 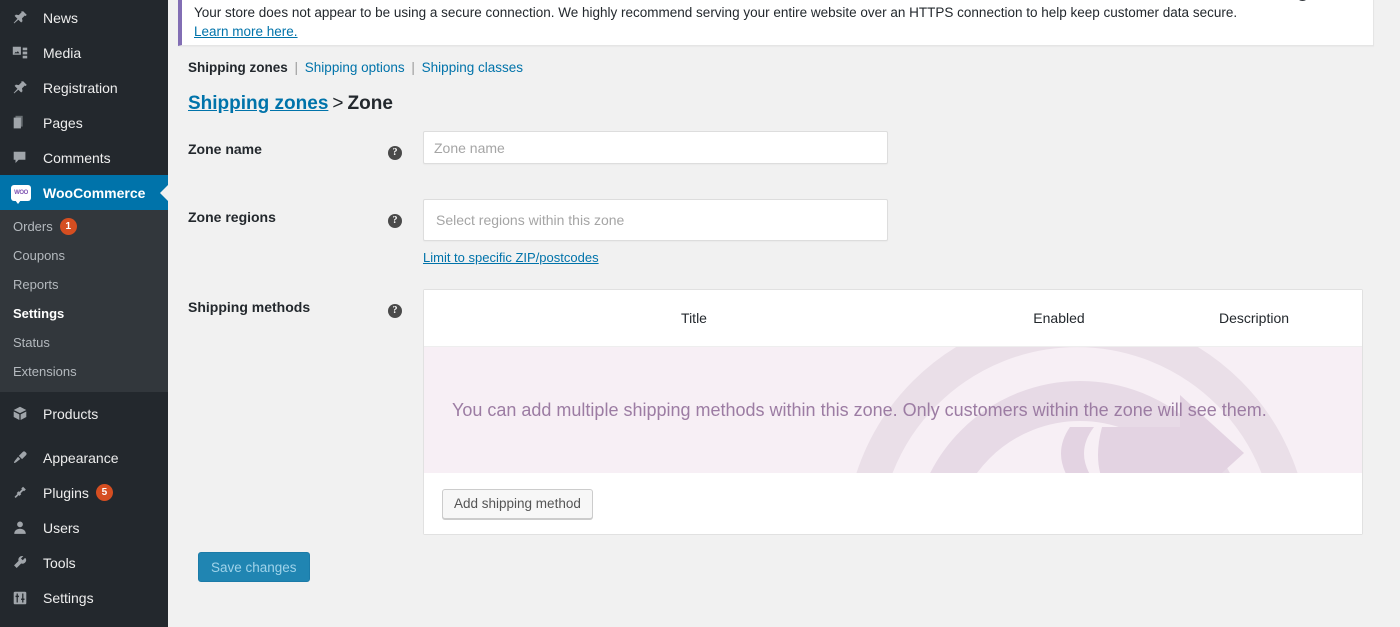 I want to click on close-icon, so click(x=1302, y=0).